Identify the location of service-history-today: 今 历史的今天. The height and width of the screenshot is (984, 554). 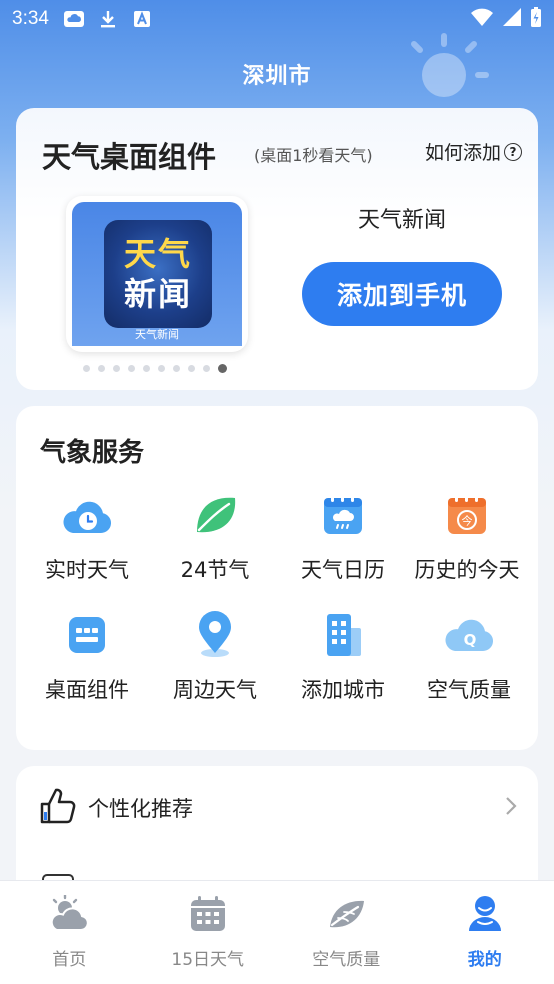
(467, 537).